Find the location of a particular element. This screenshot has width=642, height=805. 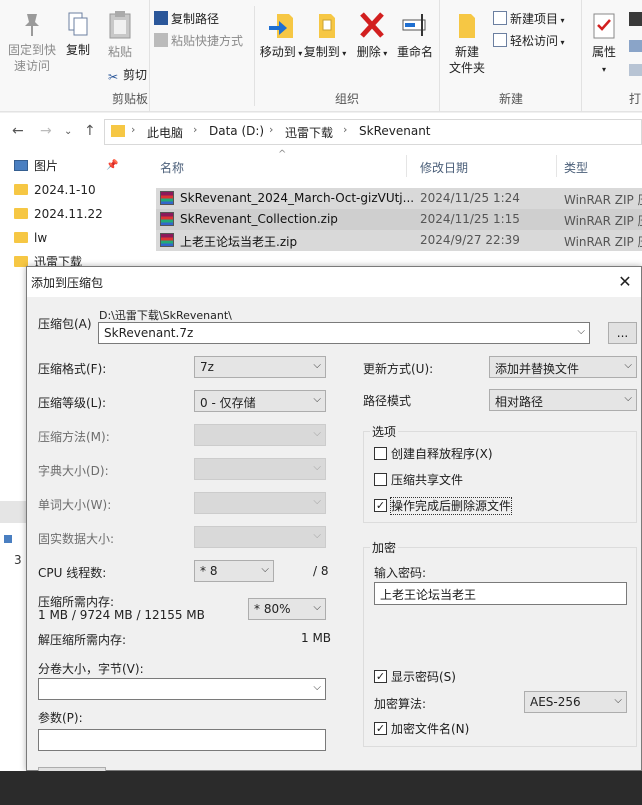

level-select: 0 - 仅存储 ⌵ is located at coordinates (260, 401).